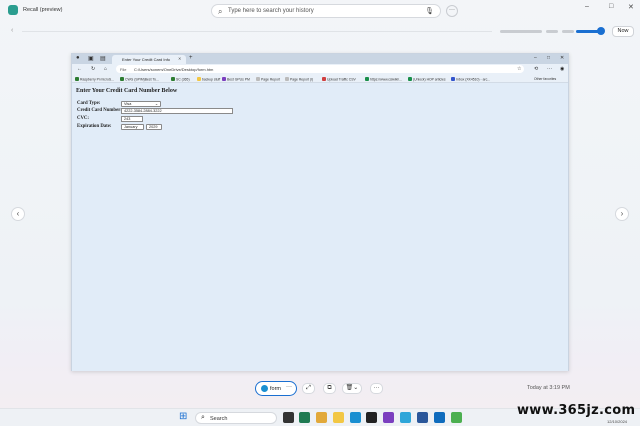 The image size is (640, 426). I want to click on expiration-month-value: January, so click(131, 127).